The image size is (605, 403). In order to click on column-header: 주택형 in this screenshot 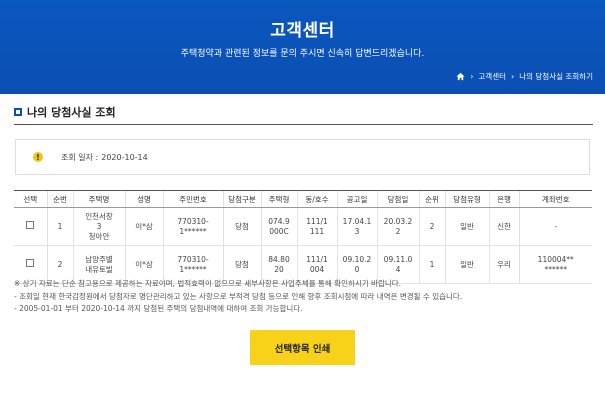, I will do `click(278, 199)`.